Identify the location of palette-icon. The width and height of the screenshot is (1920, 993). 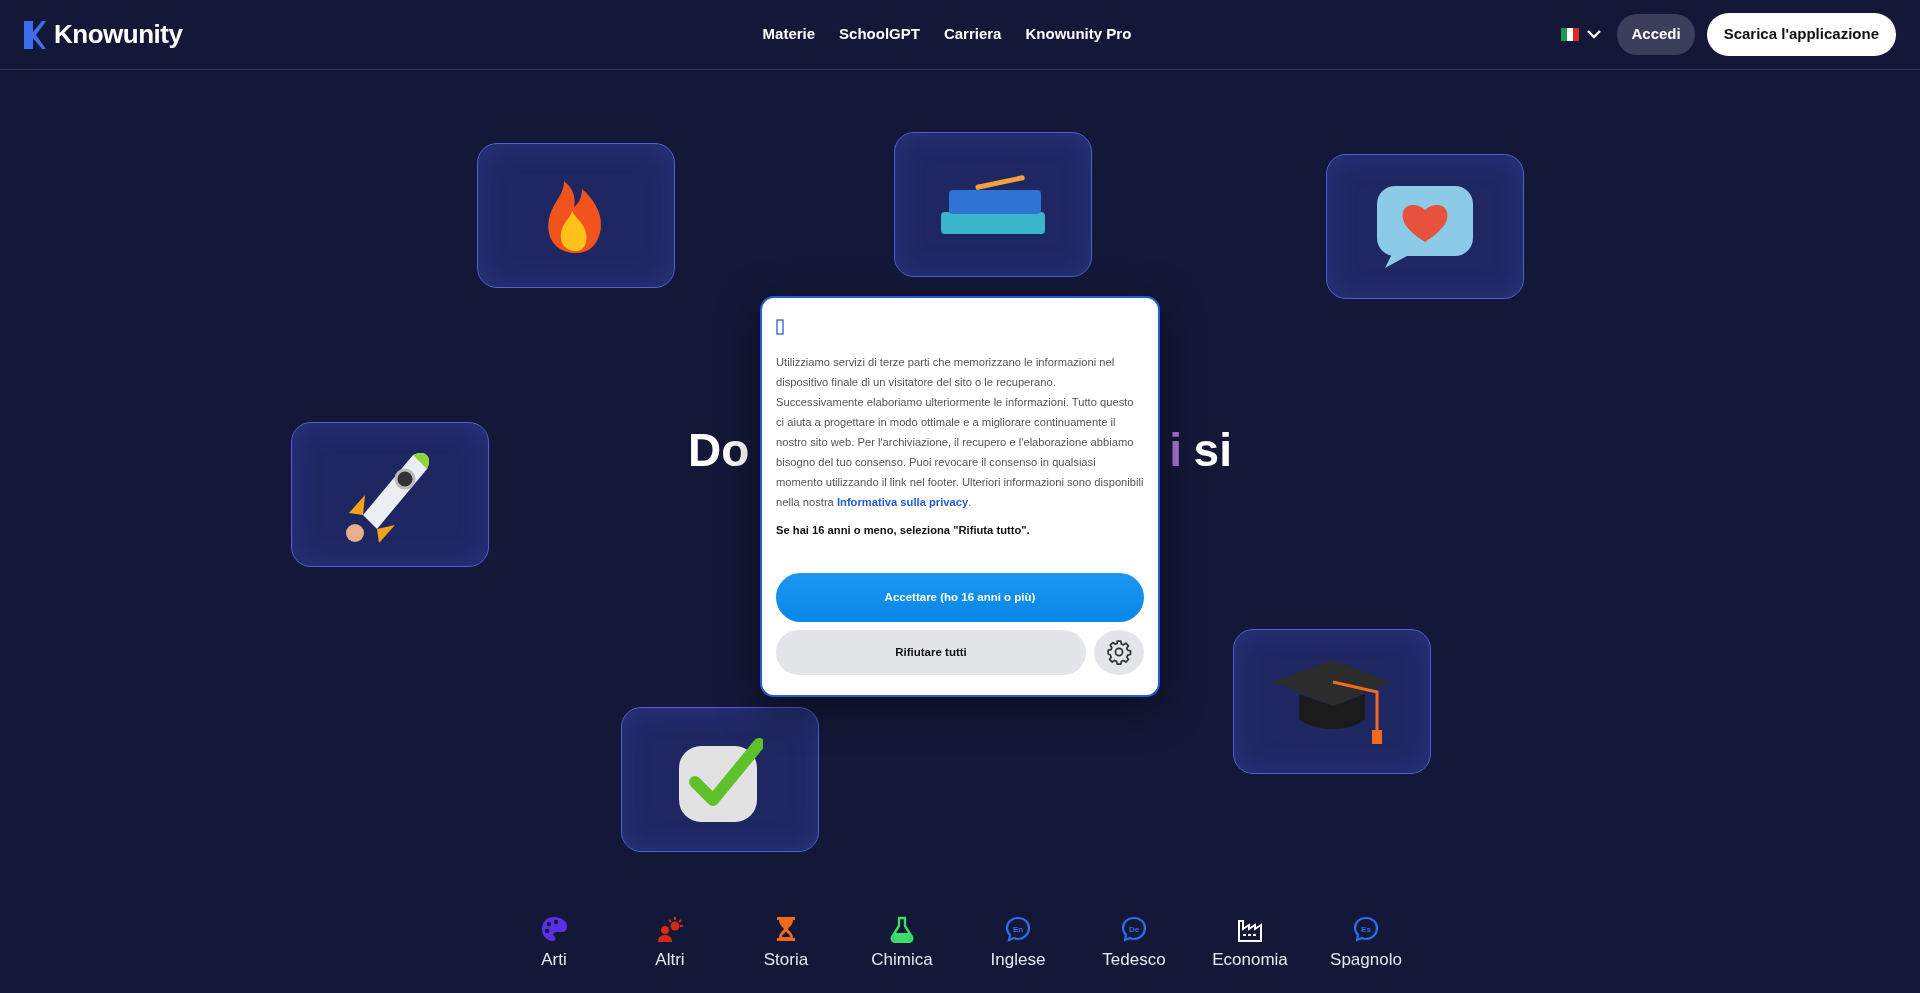
(554, 929).